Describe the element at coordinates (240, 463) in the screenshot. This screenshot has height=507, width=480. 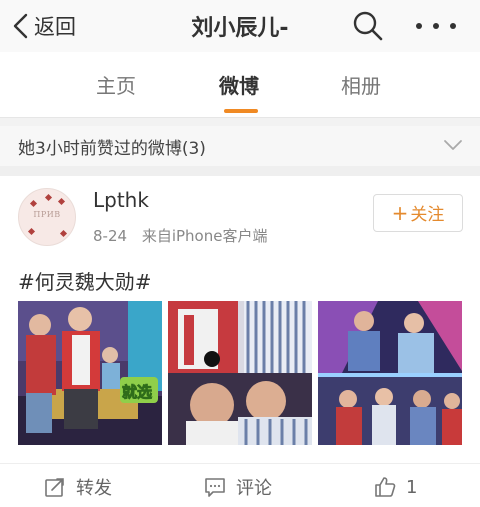
I see `post-divider` at that location.